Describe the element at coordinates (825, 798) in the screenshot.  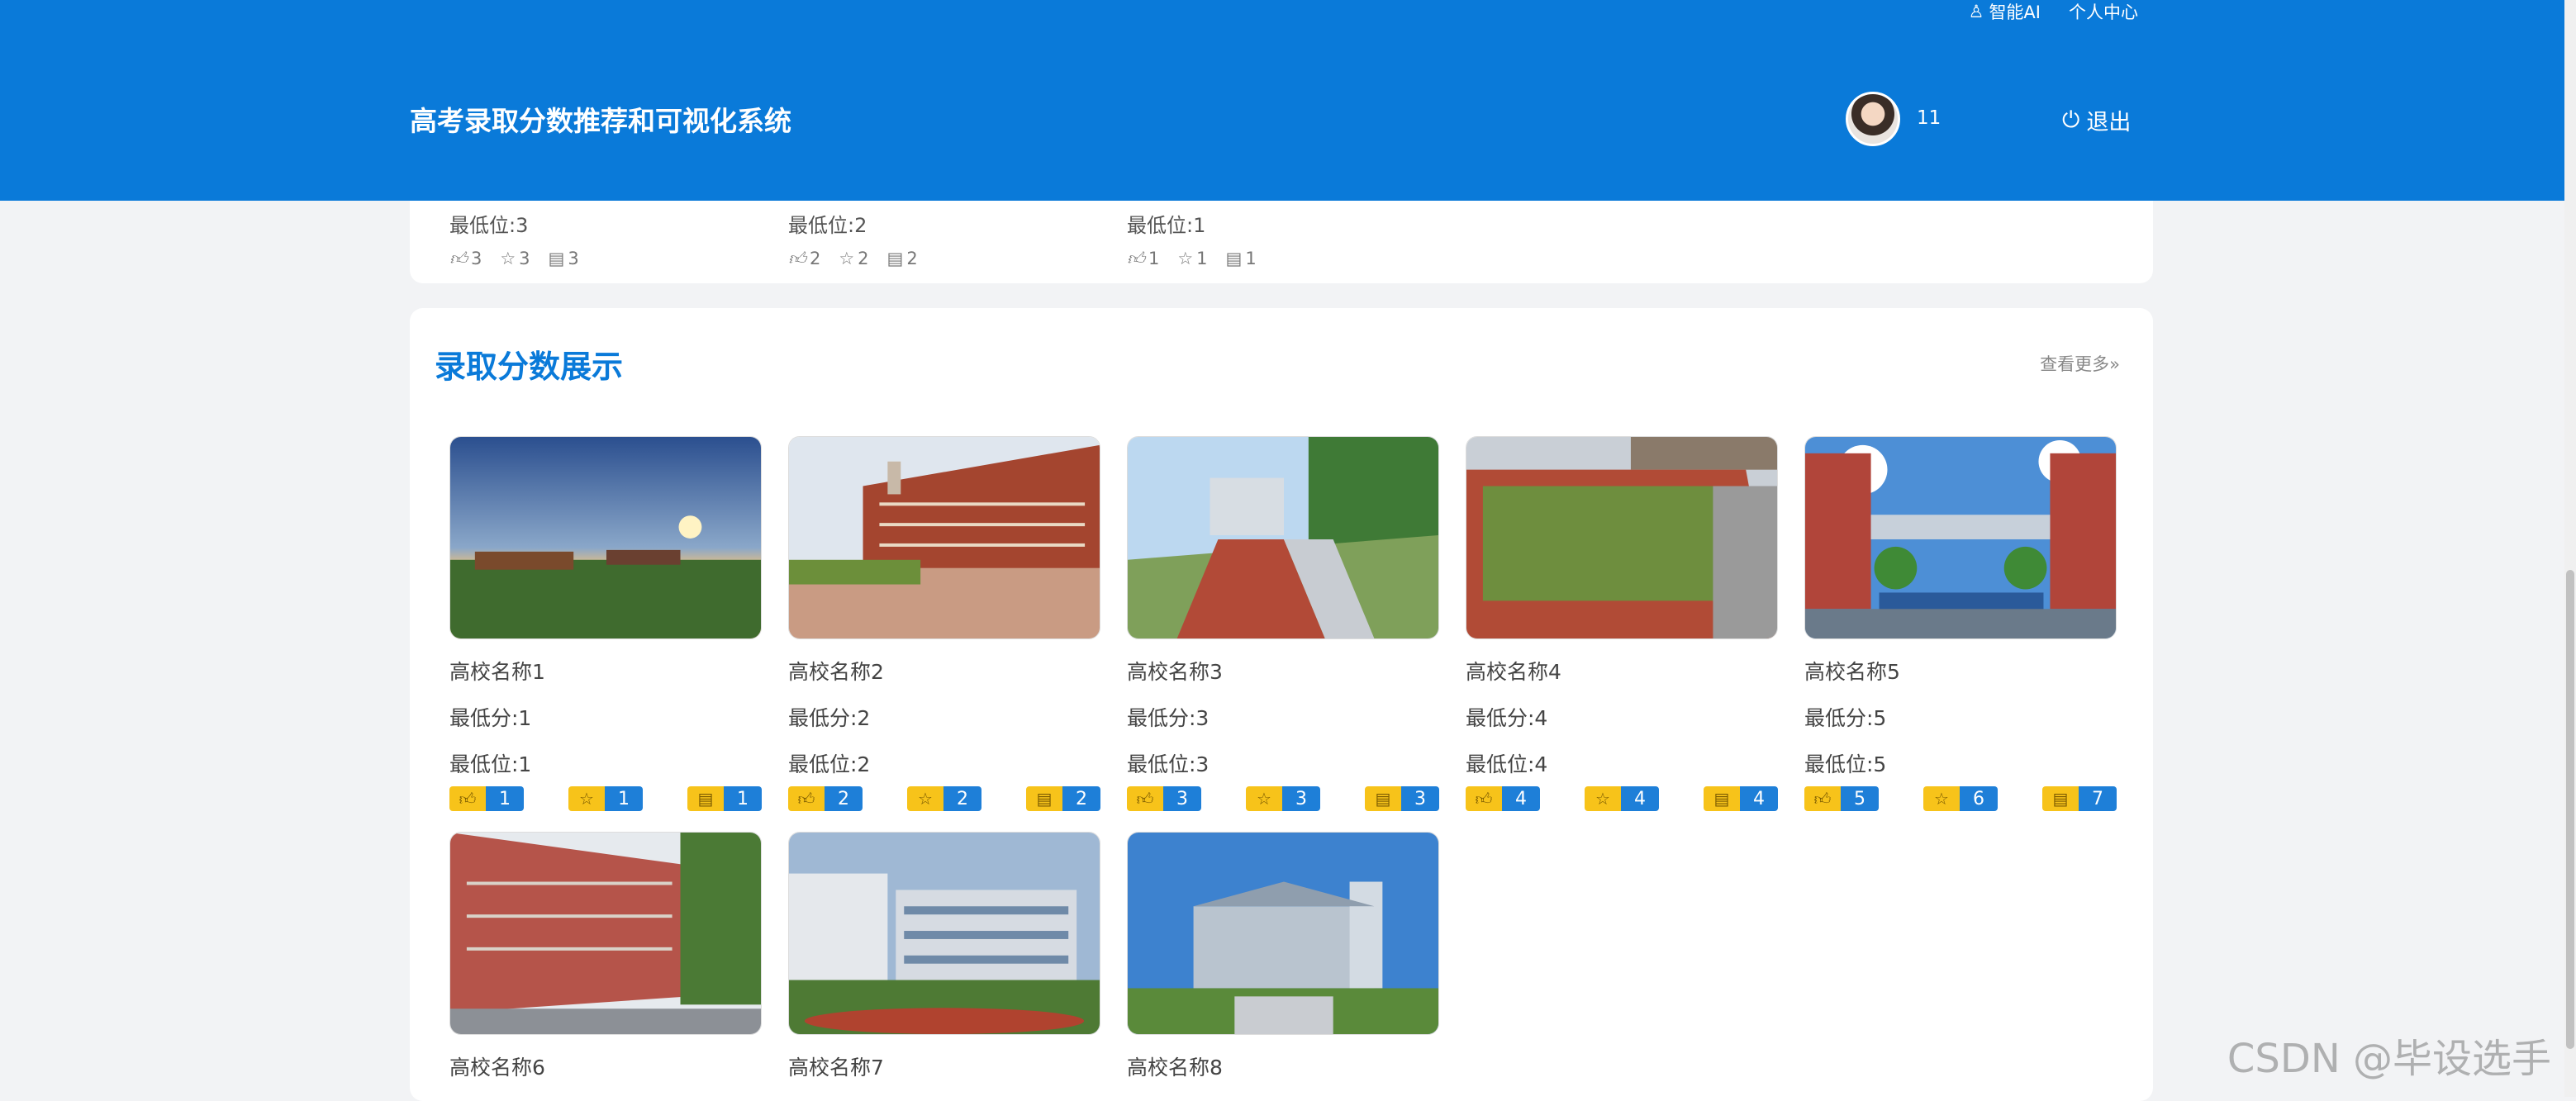
I see `like-badge: 👍︎2` at that location.